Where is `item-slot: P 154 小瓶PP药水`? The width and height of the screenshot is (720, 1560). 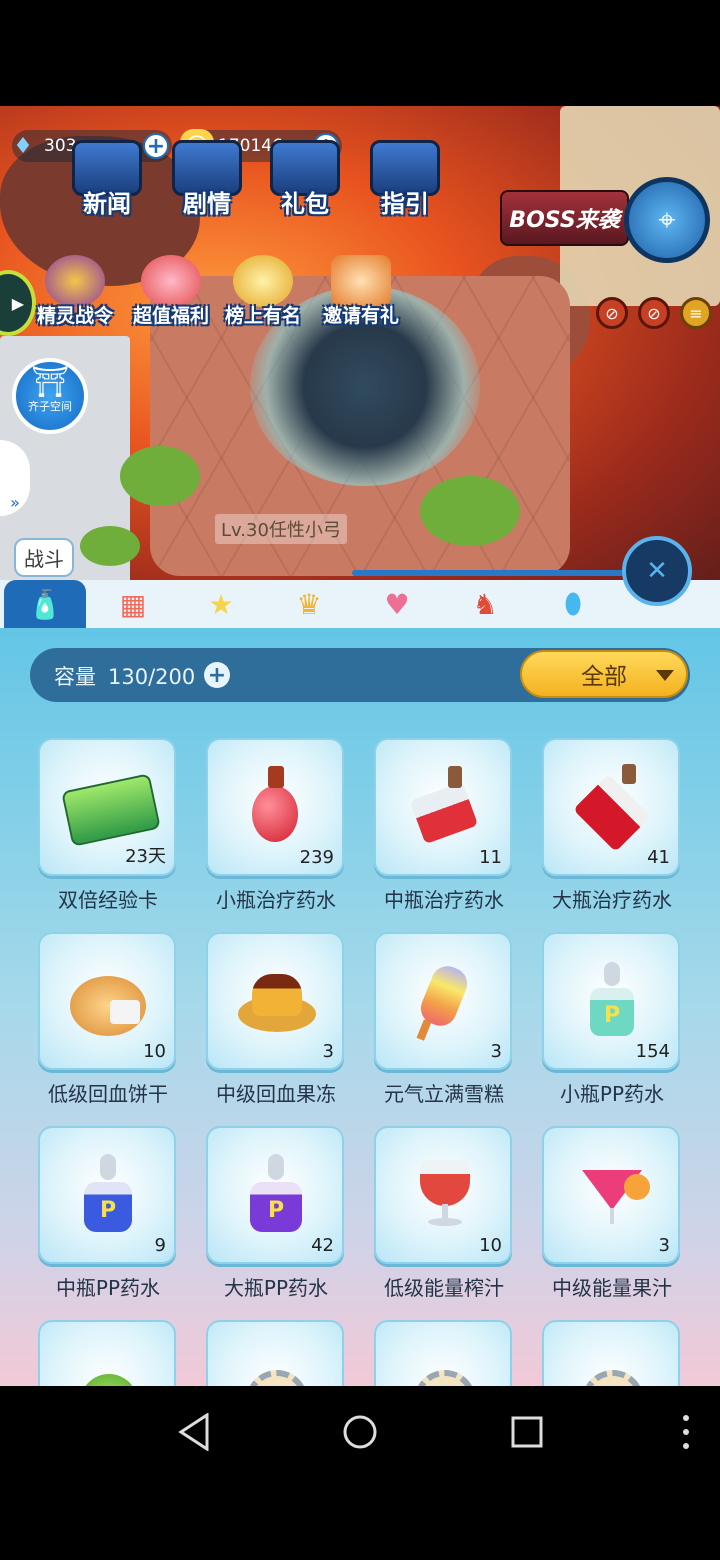 item-slot: P 154 小瓶PP药水 is located at coordinates (612, 1029).